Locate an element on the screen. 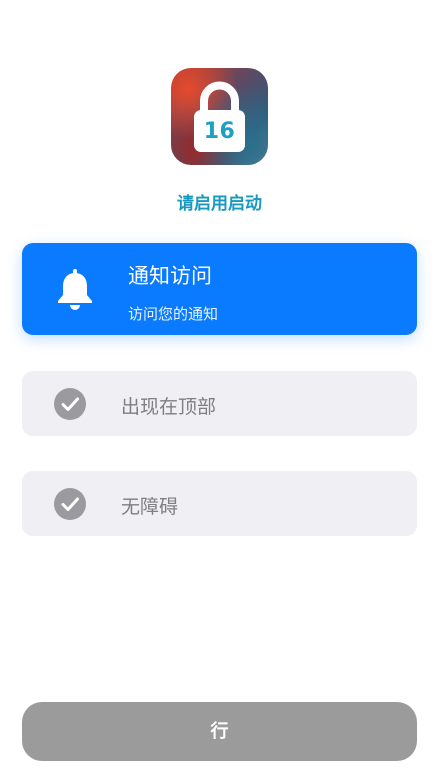  app-icon: 16 is located at coordinates (219, 116).